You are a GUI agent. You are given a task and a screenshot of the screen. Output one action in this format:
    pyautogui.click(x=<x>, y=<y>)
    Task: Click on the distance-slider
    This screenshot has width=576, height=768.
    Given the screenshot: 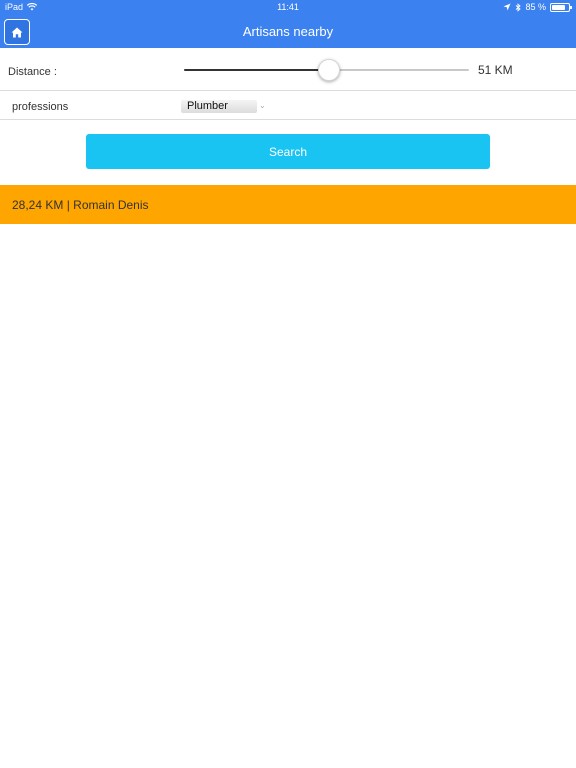 What is the action you would take?
    pyautogui.click(x=326, y=70)
    